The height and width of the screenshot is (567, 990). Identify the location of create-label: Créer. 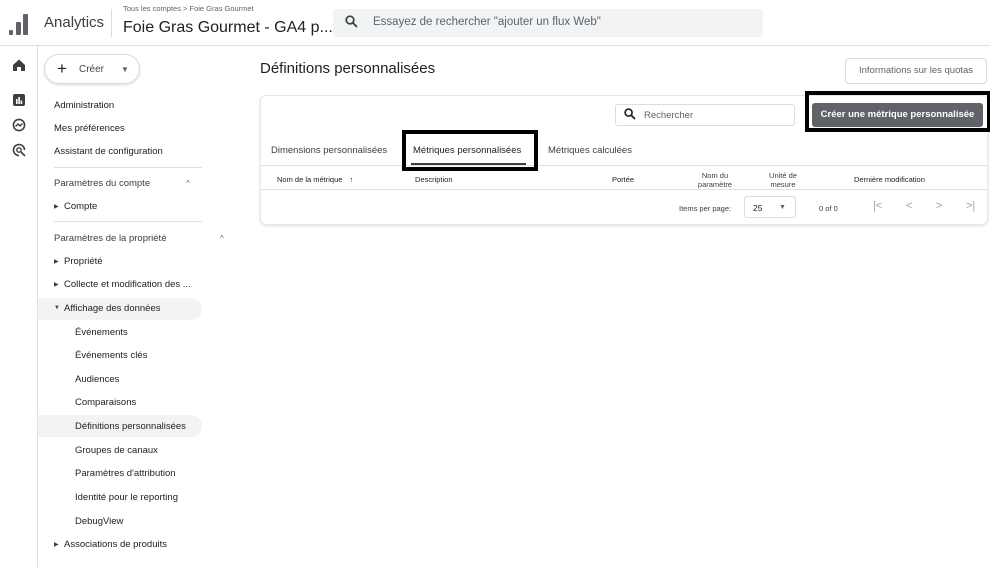
(92, 69).